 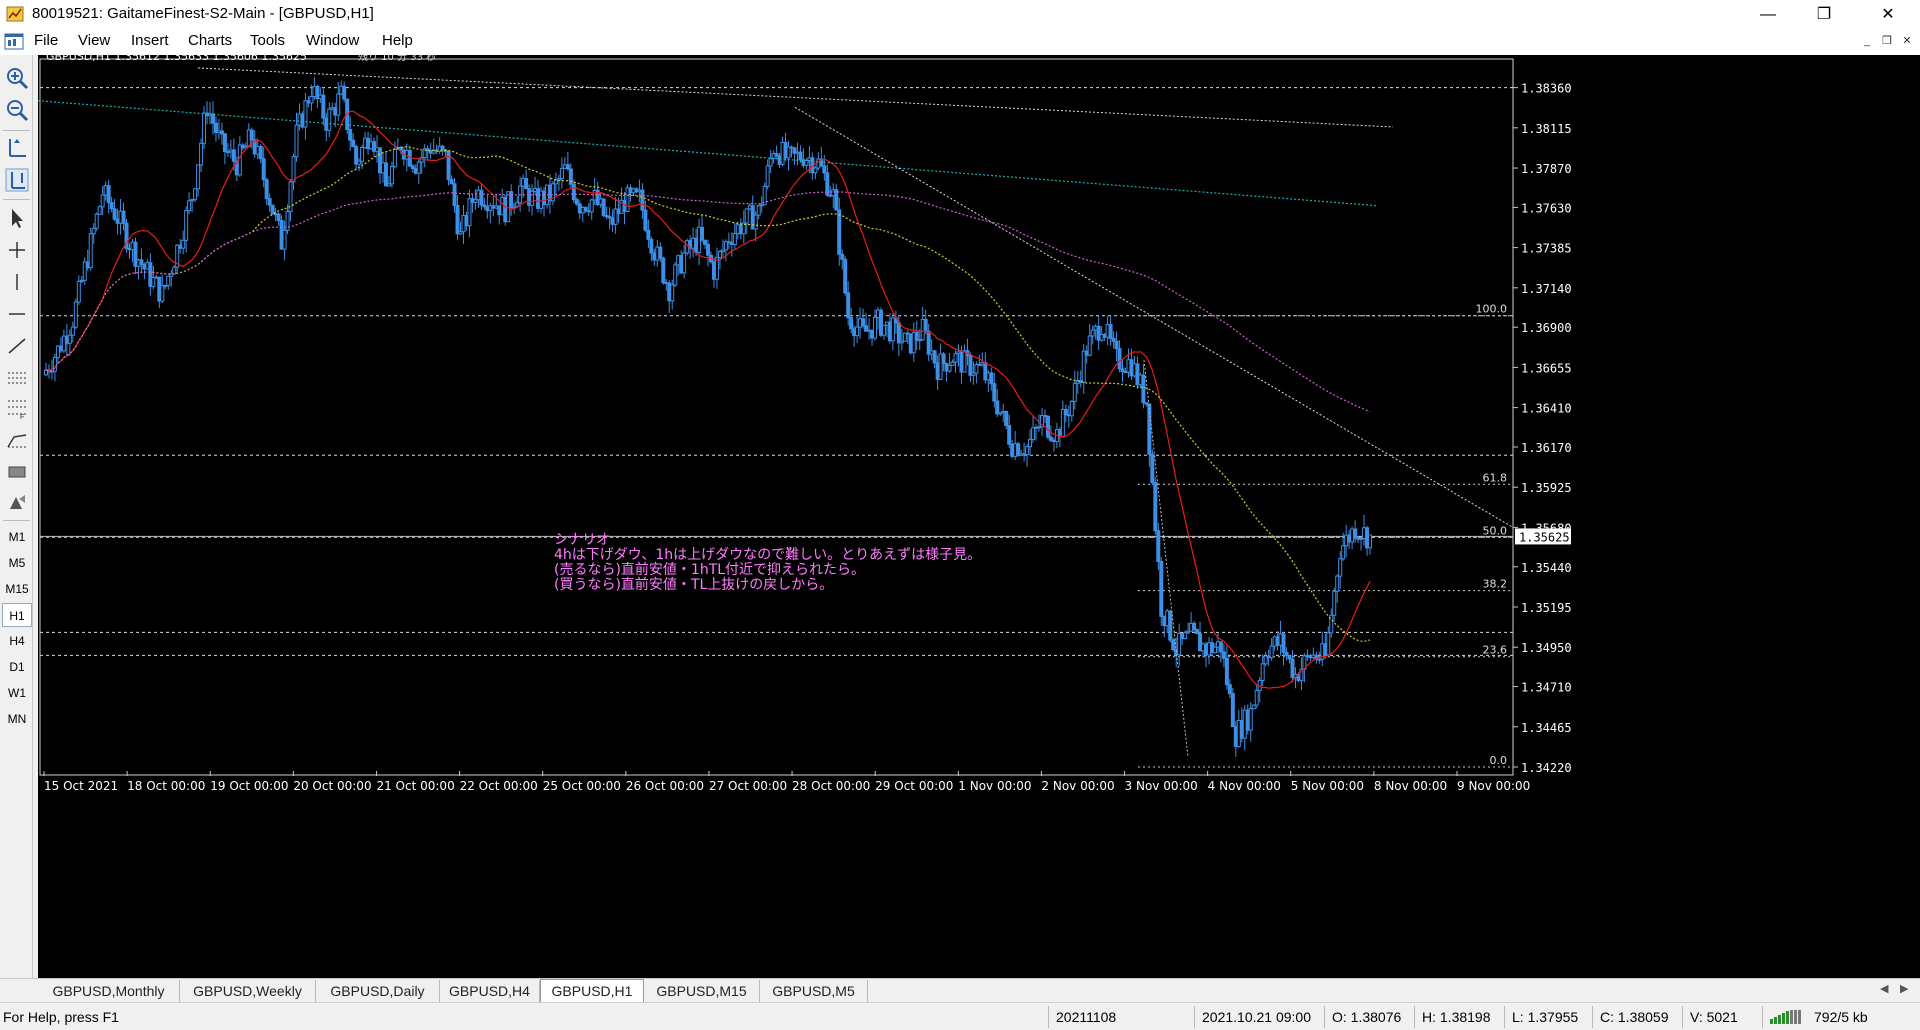 What do you see at coordinates (1244, 786) in the screenshot?
I see `time-axis-label: 4 Nov 00:00` at bounding box center [1244, 786].